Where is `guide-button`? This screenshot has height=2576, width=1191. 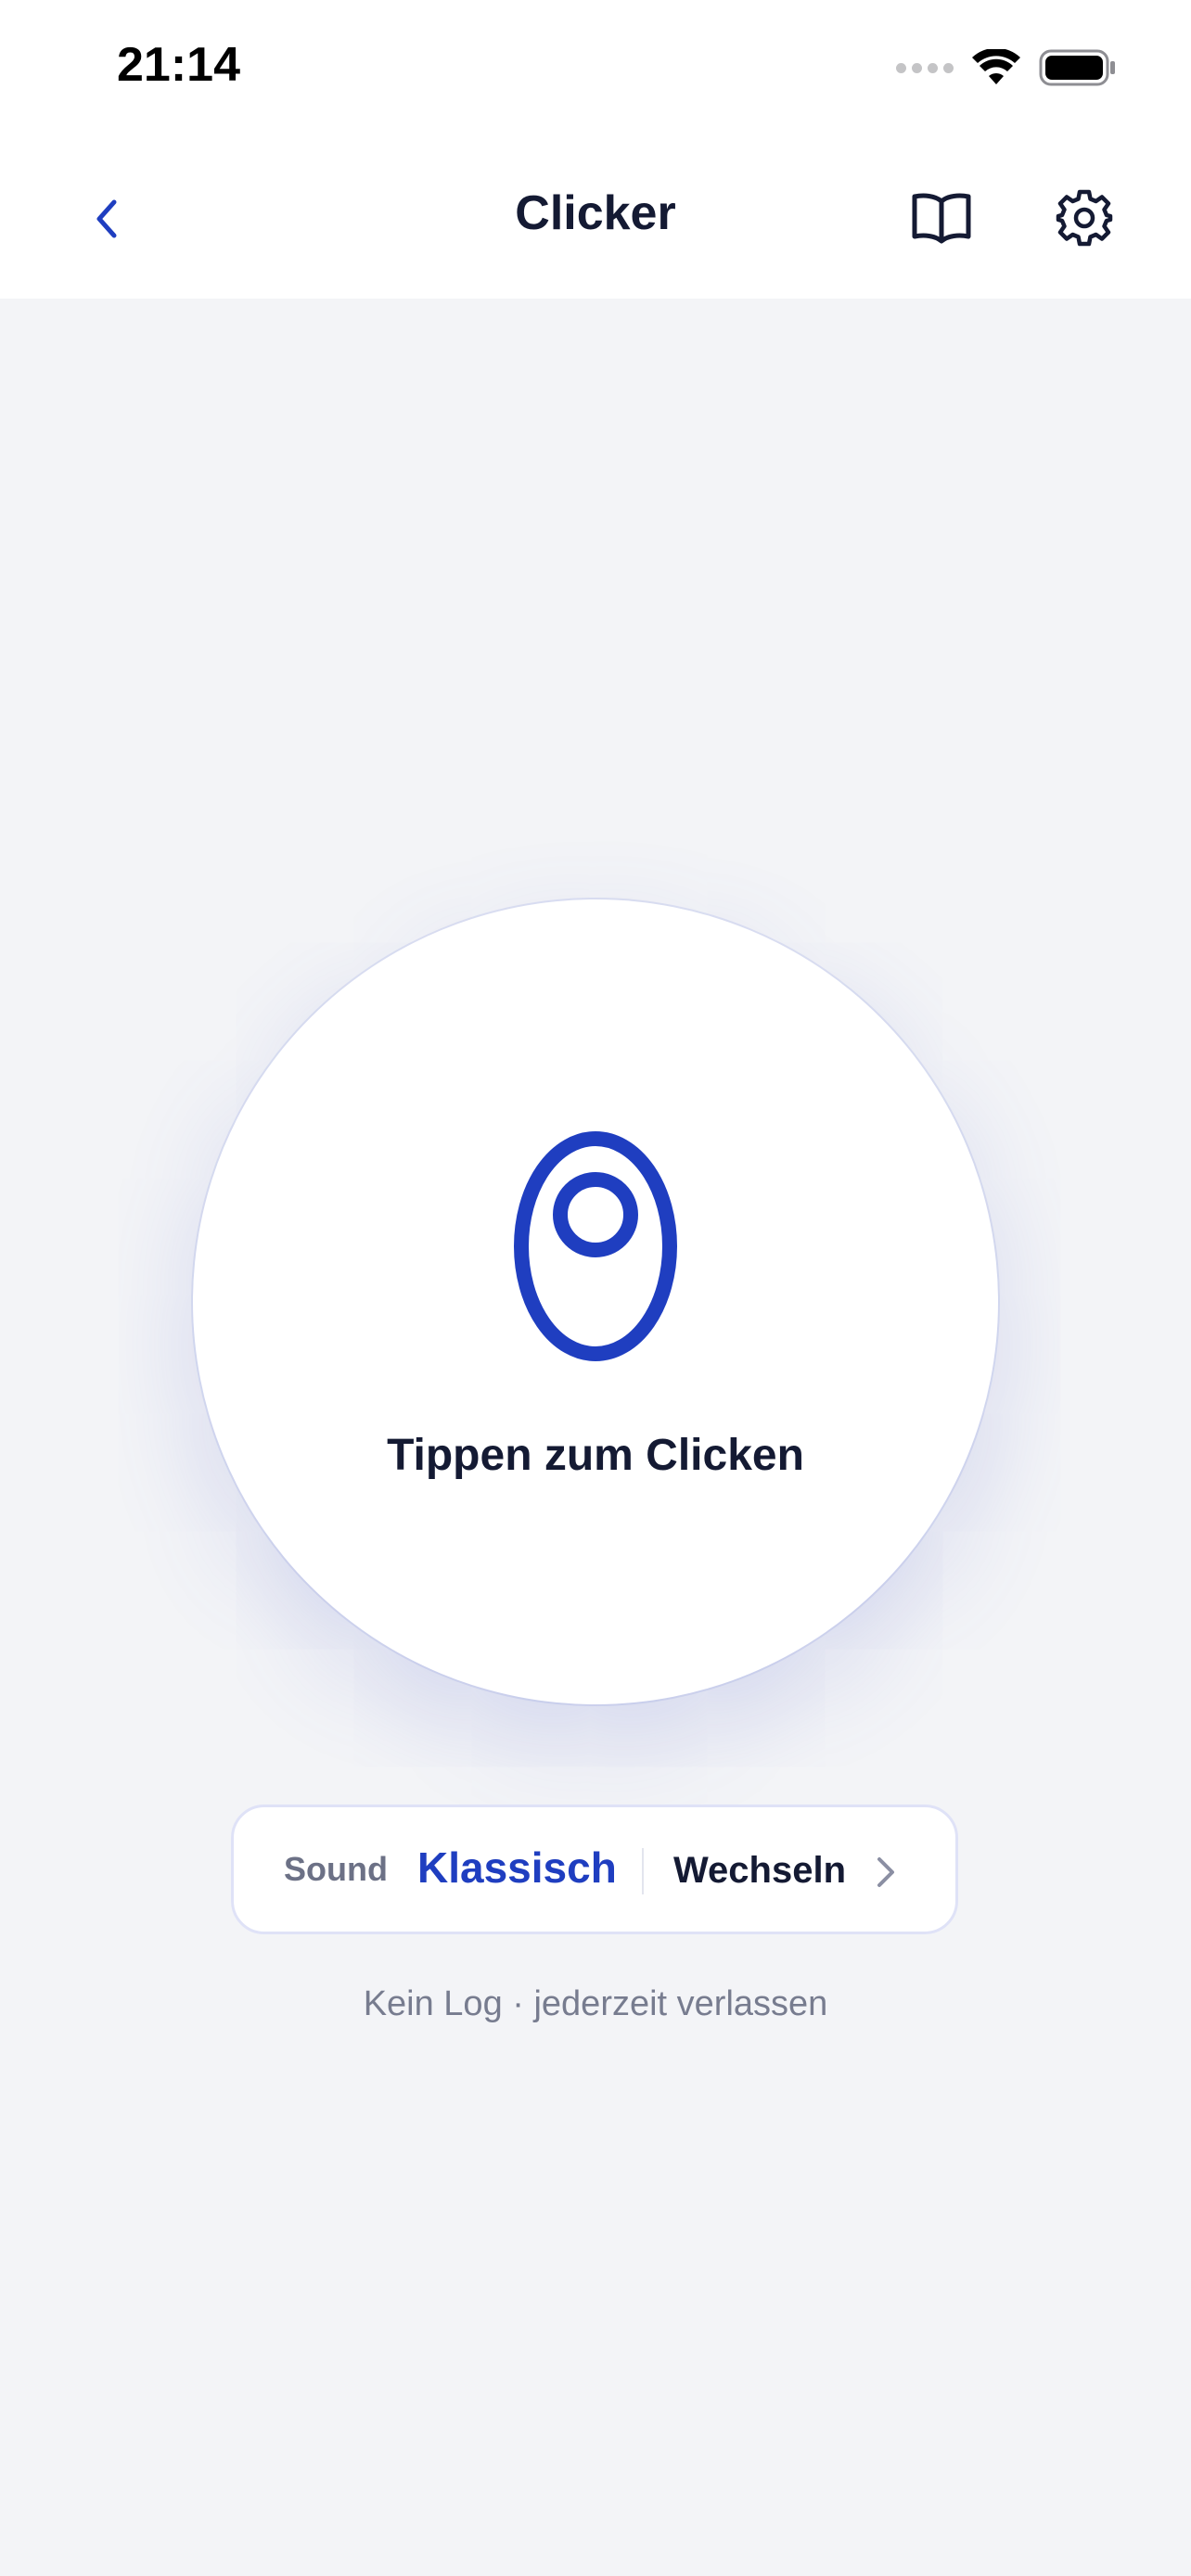 guide-button is located at coordinates (942, 218).